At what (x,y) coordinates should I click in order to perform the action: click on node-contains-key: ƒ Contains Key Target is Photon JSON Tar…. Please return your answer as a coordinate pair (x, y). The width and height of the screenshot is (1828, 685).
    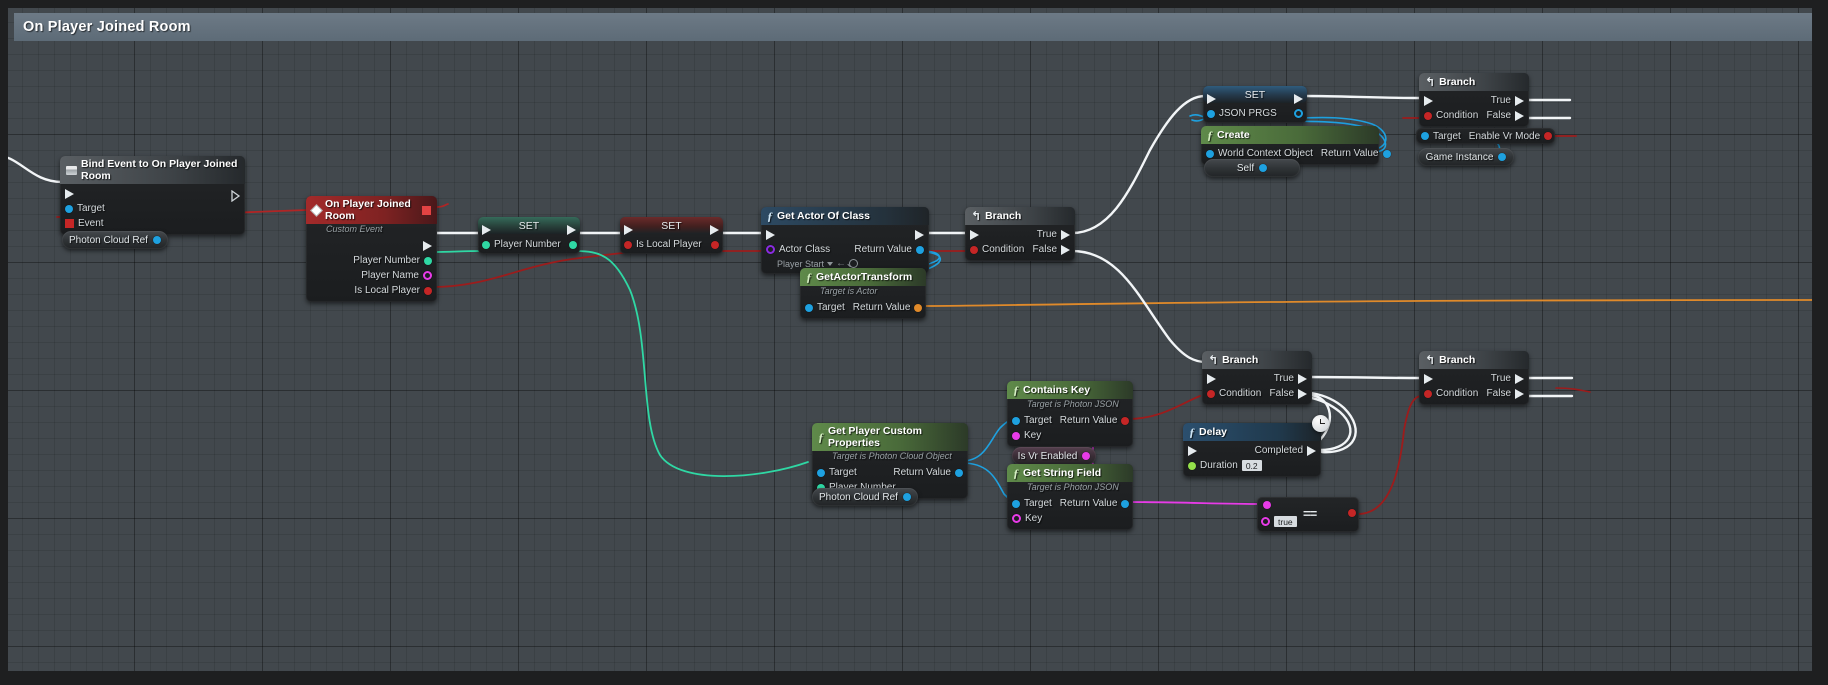
    Looking at the image, I should click on (1070, 414).